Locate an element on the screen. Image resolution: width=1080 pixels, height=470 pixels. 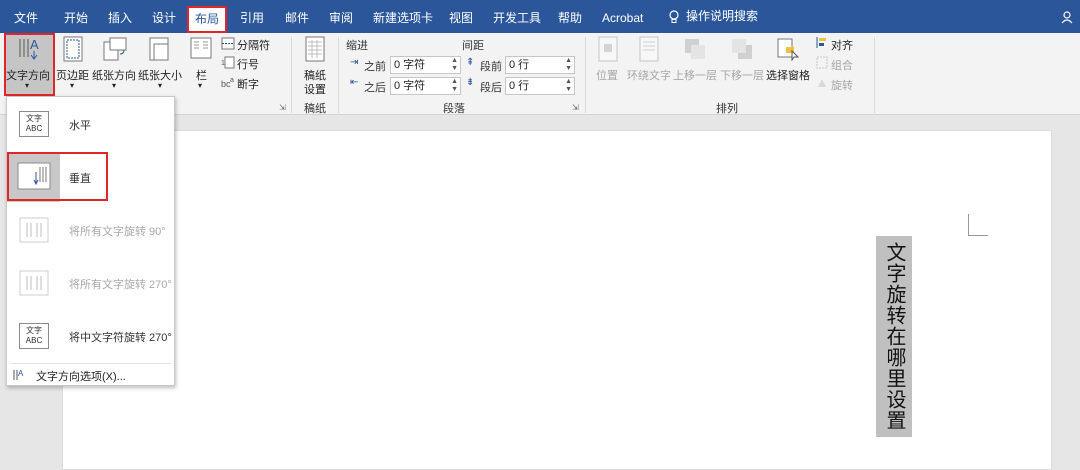
svg-text: 1 is located at coordinates (223, 63).